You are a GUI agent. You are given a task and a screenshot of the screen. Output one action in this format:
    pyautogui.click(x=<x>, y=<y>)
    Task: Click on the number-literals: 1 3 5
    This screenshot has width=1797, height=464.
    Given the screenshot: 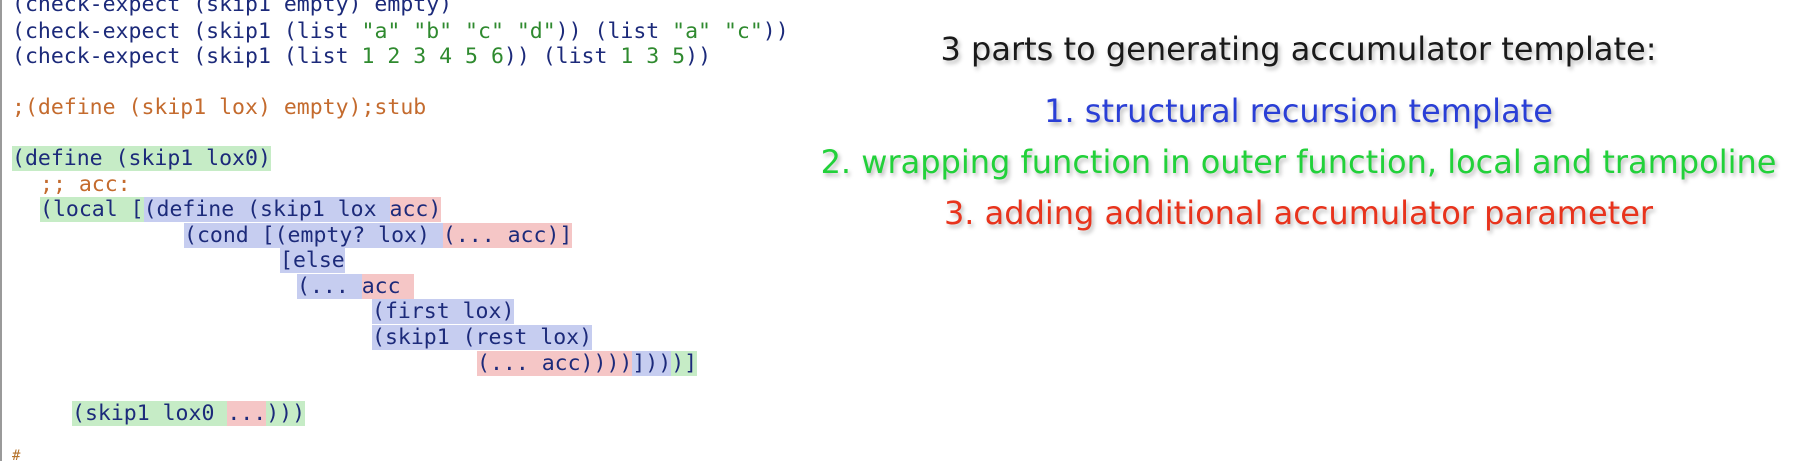 What is the action you would take?
    pyautogui.click(x=653, y=56)
    